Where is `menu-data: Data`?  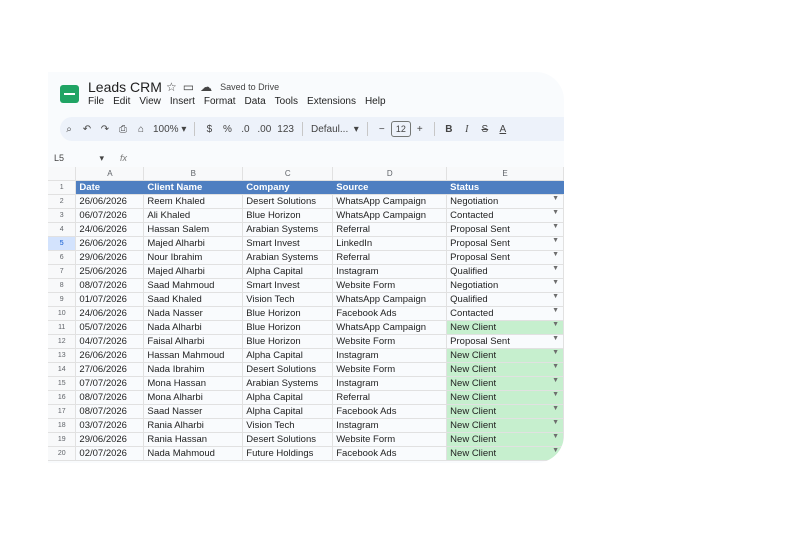
menu-data: Data is located at coordinates (255, 101).